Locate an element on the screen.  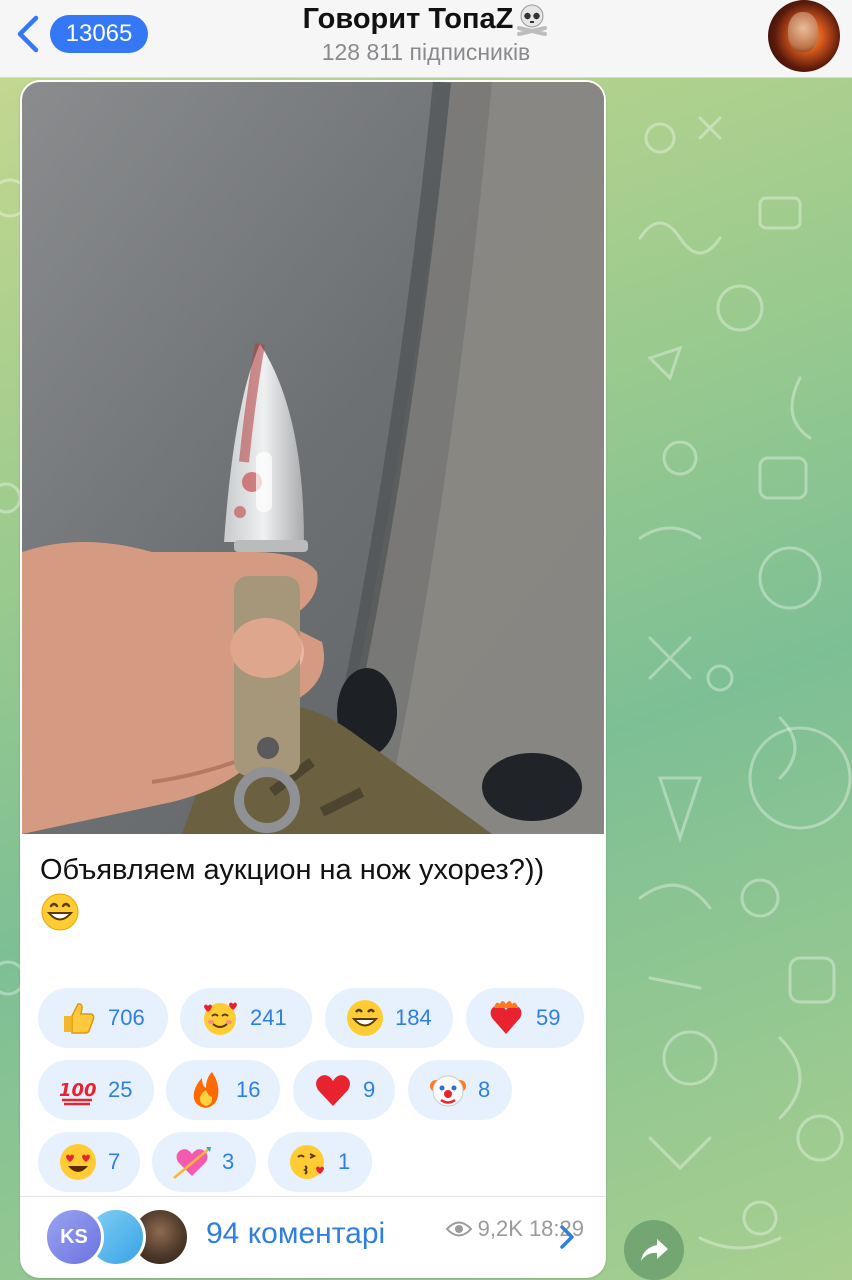
channel-title-text: Говорит ТопаZ is located at coordinates (408, 18).